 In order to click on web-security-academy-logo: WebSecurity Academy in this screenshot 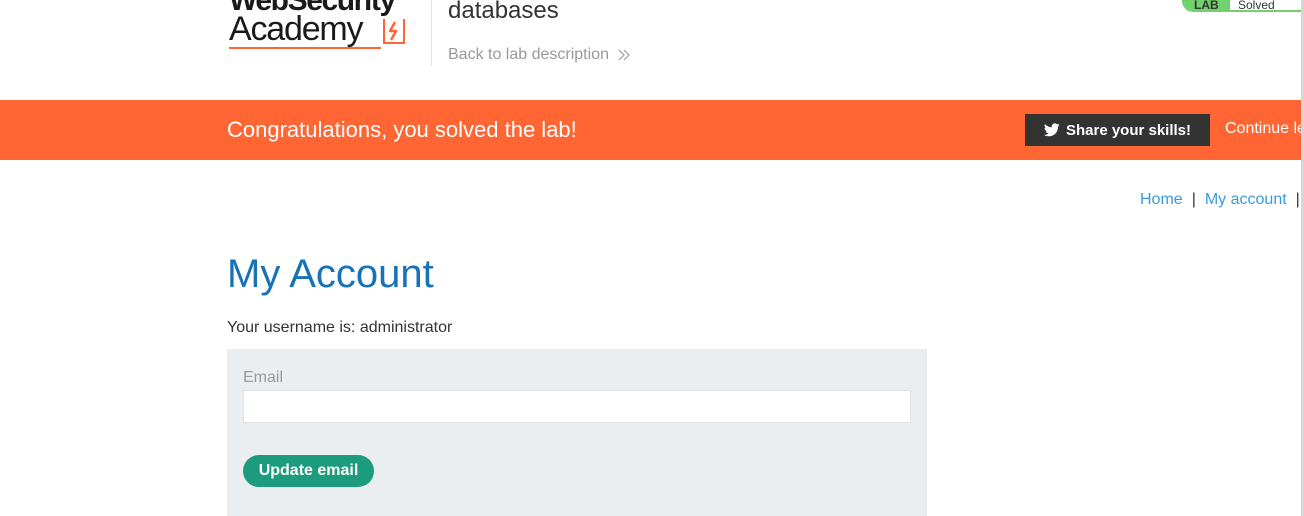, I will do `click(329, 25)`.